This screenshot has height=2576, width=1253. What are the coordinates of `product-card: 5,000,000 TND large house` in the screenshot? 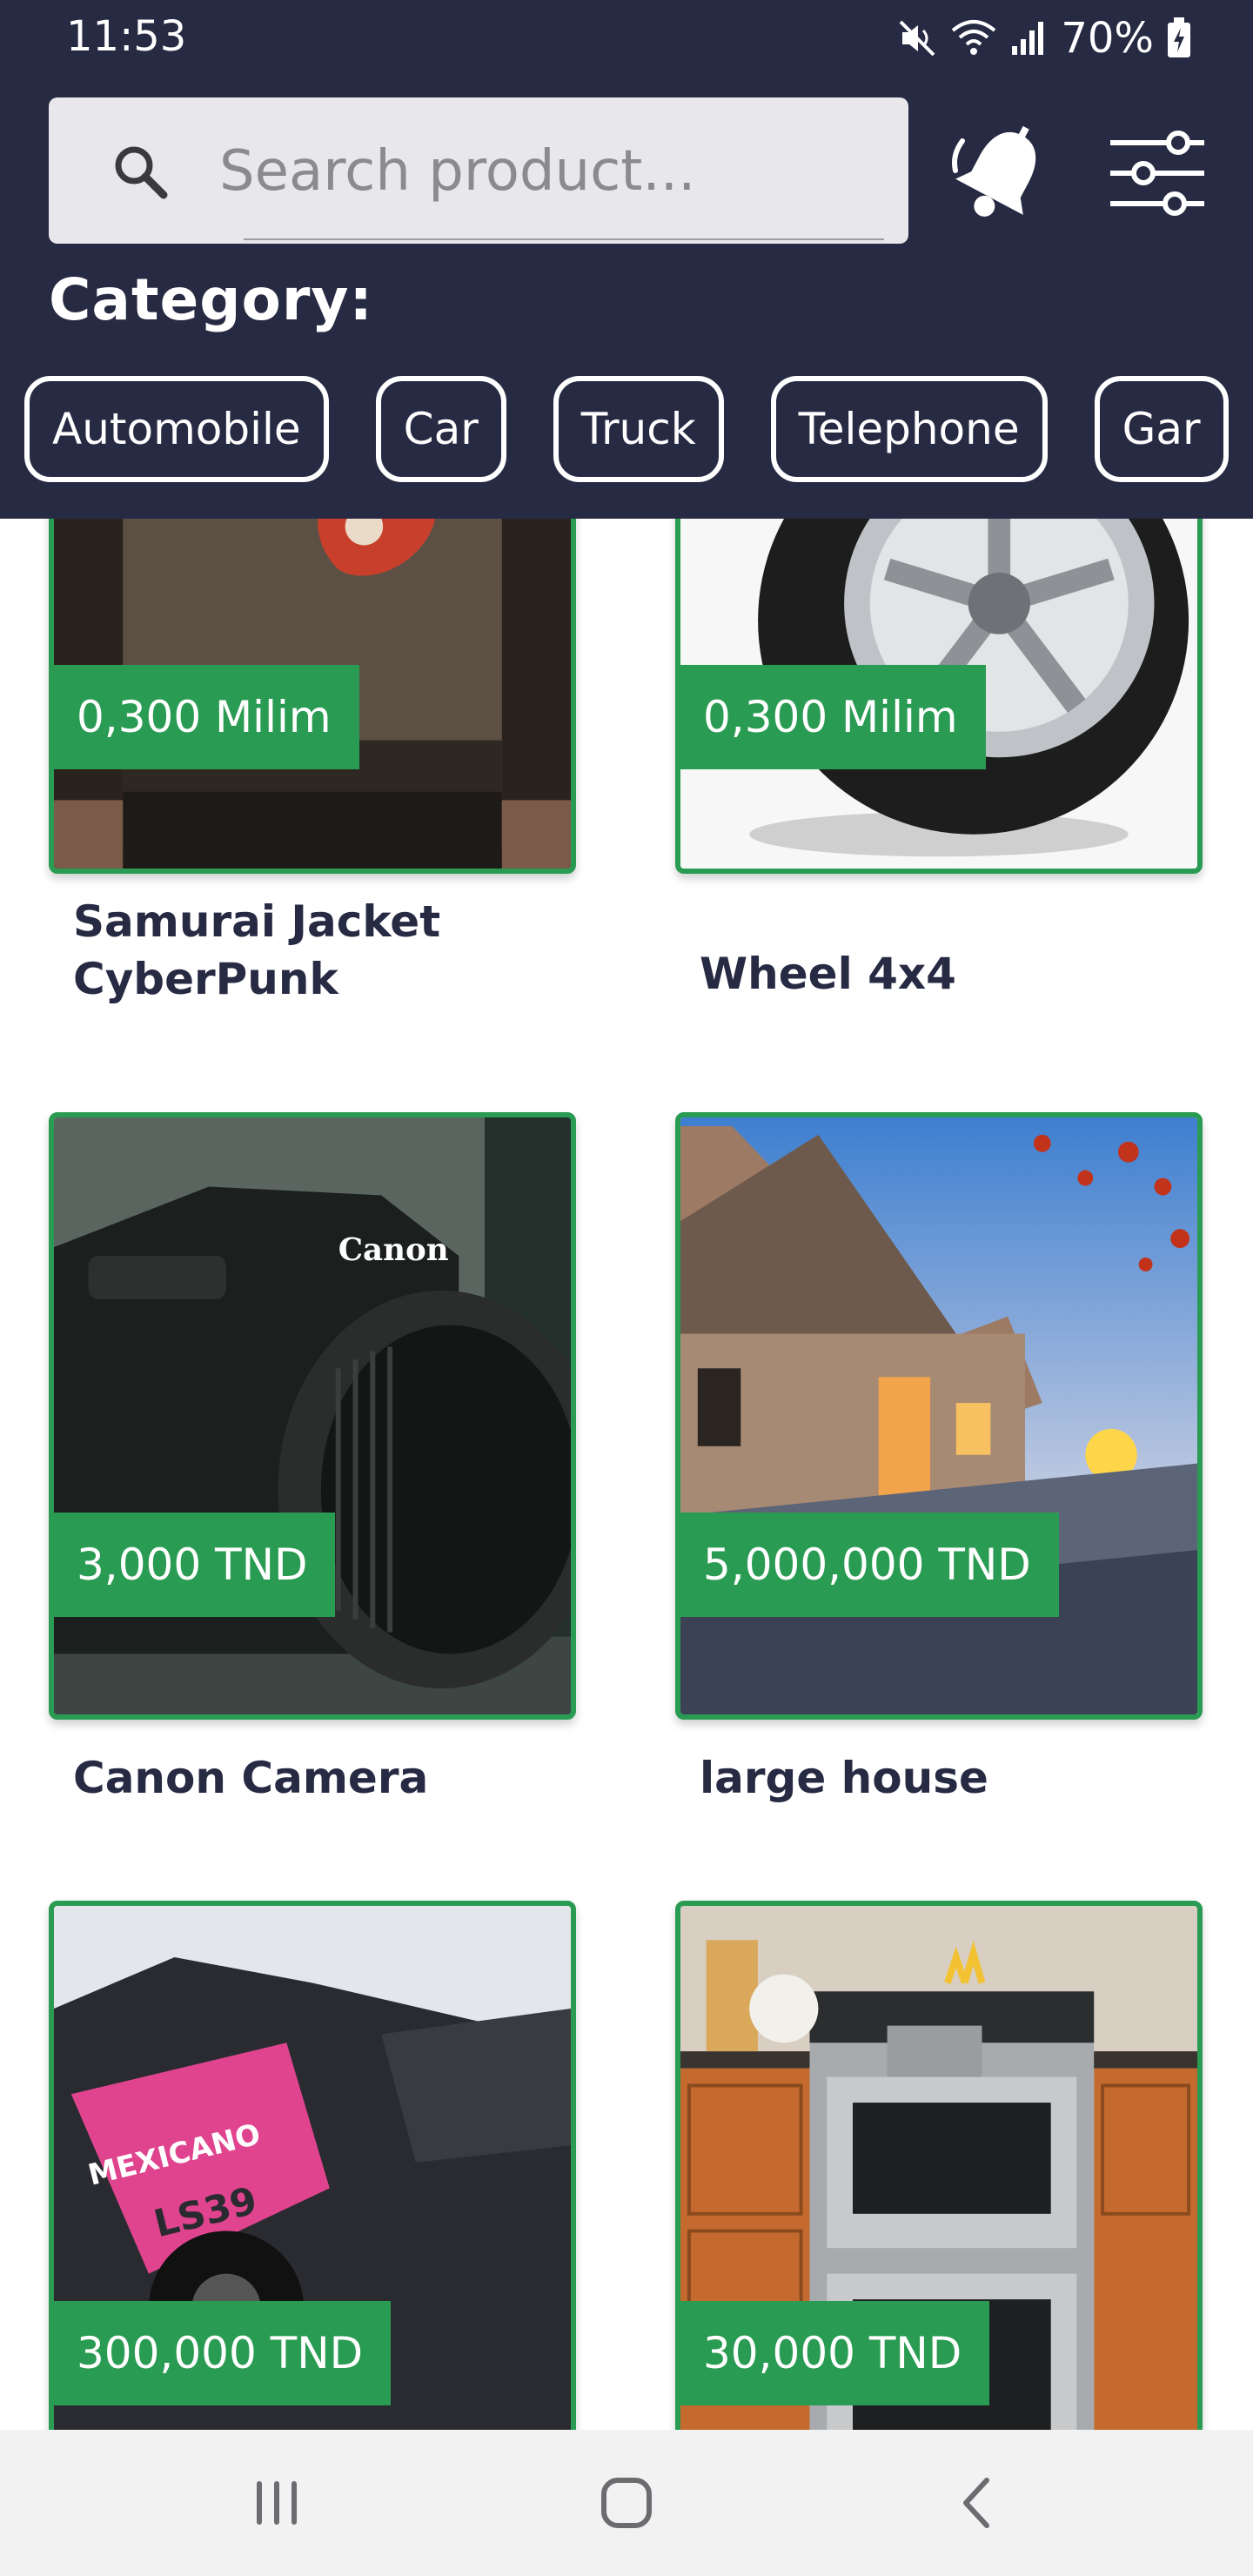 It's located at (939, 1469).